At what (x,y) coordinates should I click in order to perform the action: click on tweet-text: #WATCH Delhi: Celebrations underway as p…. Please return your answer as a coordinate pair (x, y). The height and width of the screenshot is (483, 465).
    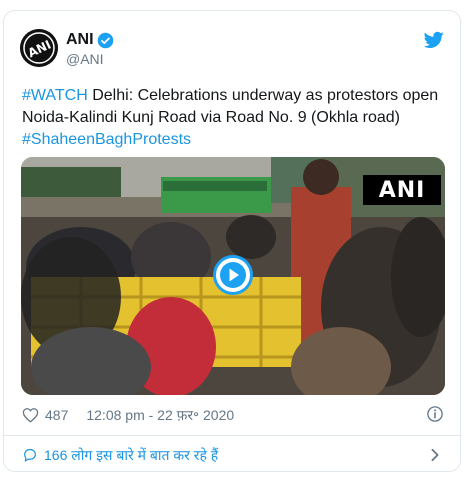
    Looking at the image, I should click on (234, 118).